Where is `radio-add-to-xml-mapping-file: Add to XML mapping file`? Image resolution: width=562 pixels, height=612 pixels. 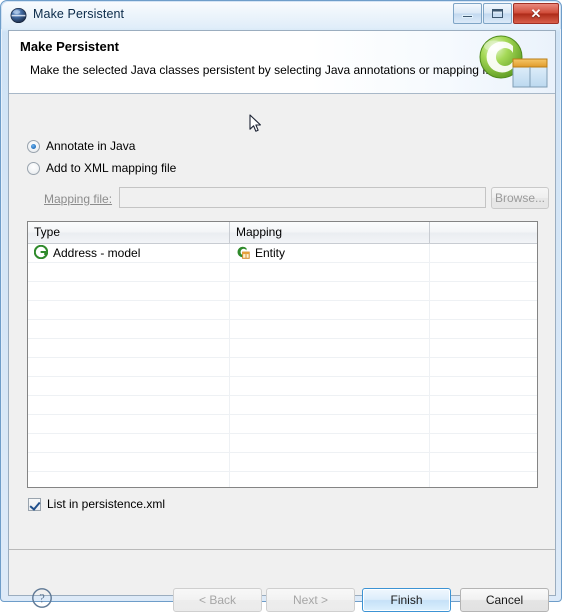
radio-add-to-xml-mapping-file: Add to XML mapping file is located at coordinates (101, 168).